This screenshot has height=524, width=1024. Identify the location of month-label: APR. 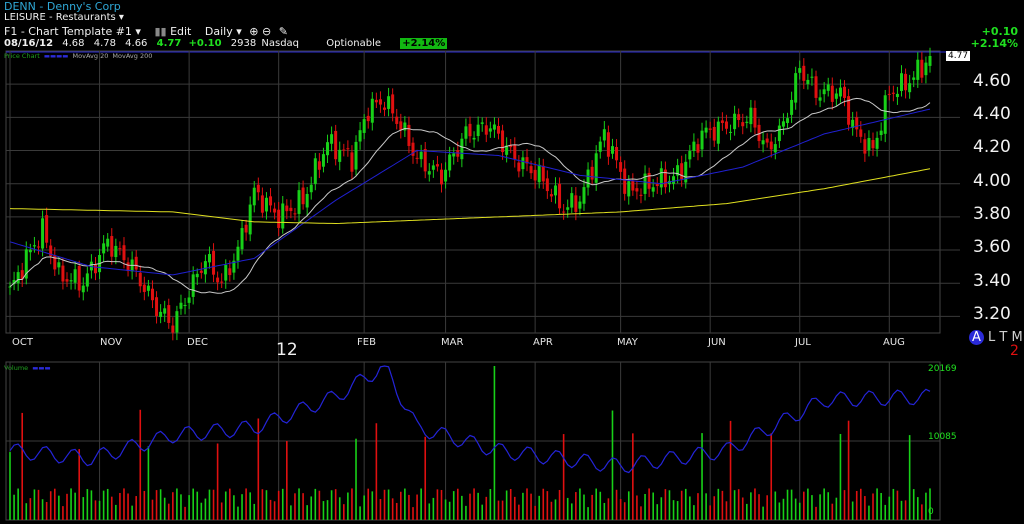
(543, 342).